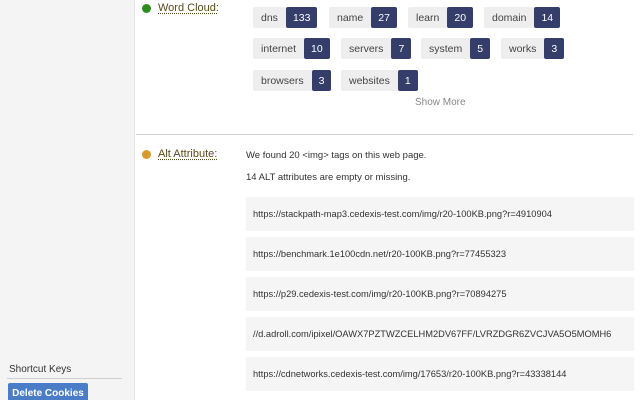 The width and height of the screenshot is (640, 400). What do you see at coordinates (547, 17) in the screenshot?
I see `tag-count: 14` at bounding box center [547, 17].